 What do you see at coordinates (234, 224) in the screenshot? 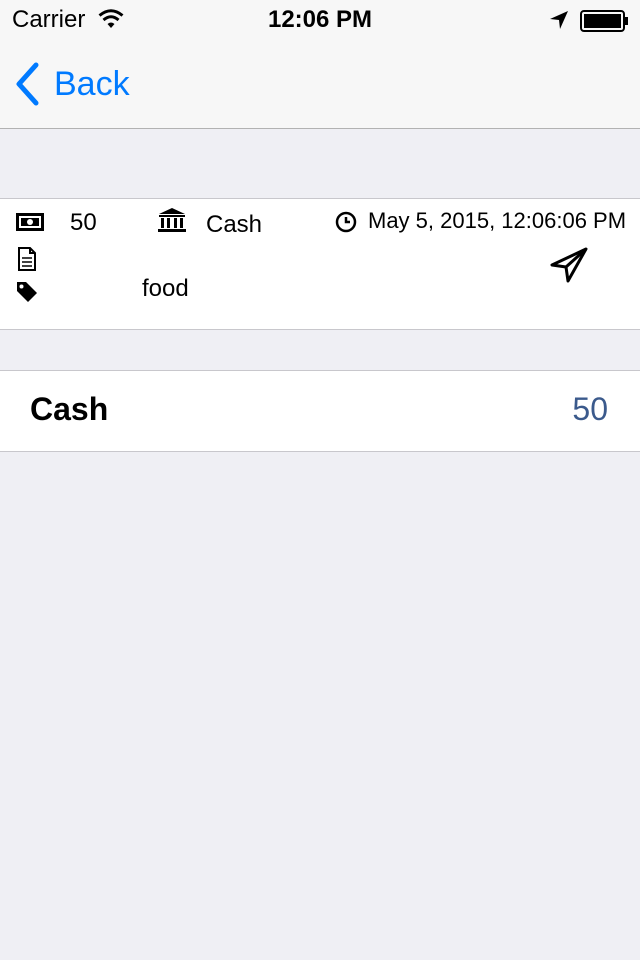
I see `transaction-account: Cash` at bounding box center [234, 224].